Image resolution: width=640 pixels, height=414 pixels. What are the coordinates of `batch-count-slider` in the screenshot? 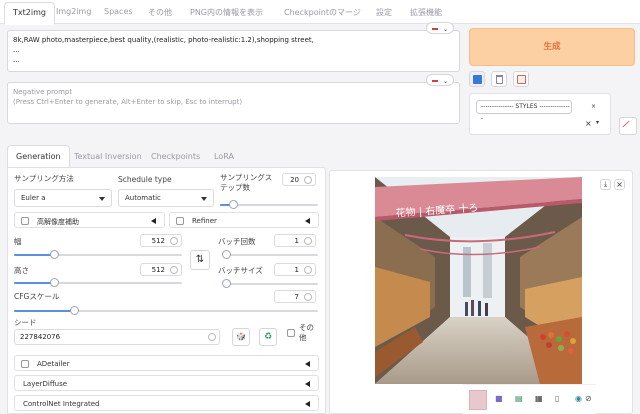 It's located at (270, 254).